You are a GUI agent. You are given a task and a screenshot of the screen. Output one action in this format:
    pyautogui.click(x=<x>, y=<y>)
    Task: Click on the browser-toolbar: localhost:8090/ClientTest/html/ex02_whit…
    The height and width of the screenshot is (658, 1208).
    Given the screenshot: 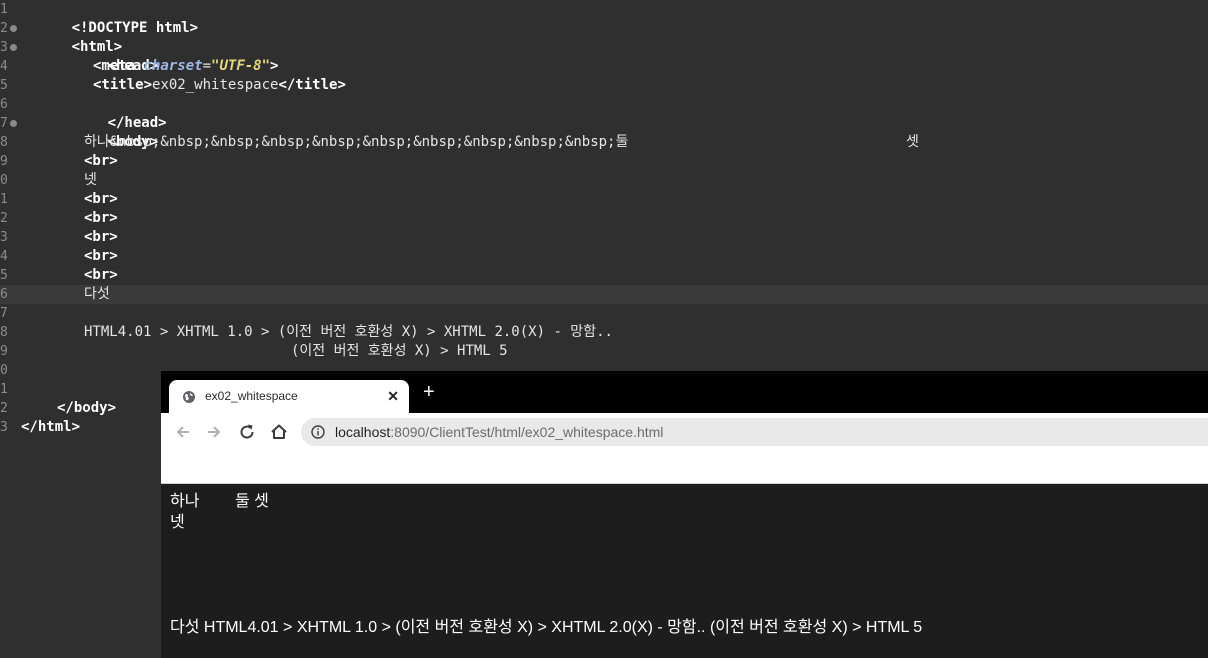 What is the action you would take?
    pyautogui.click(x=684, y=432)
    